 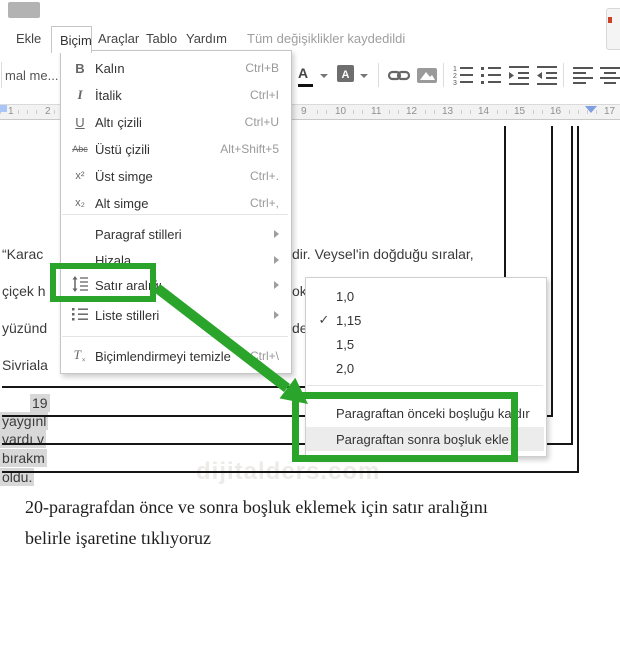 What do you see at coordinates (425, 413) in the screenshot?
I see `submenu-item-remove-space-before: Paragraftan önceki boşluğu kaldır` at bounding box center [425, 413].